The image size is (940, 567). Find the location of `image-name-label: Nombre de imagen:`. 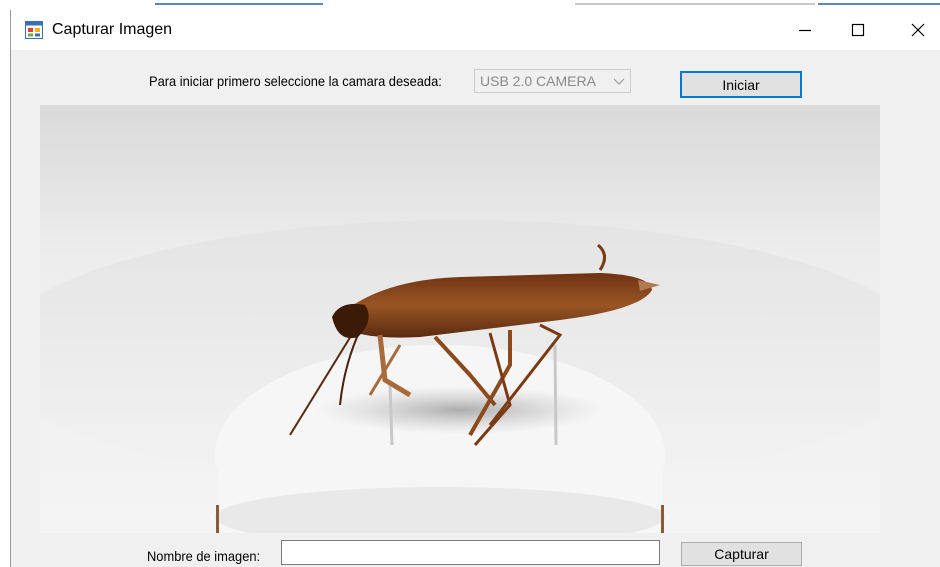

image-name-label: Nombre de imagen: is located at coordinates (204, 556).